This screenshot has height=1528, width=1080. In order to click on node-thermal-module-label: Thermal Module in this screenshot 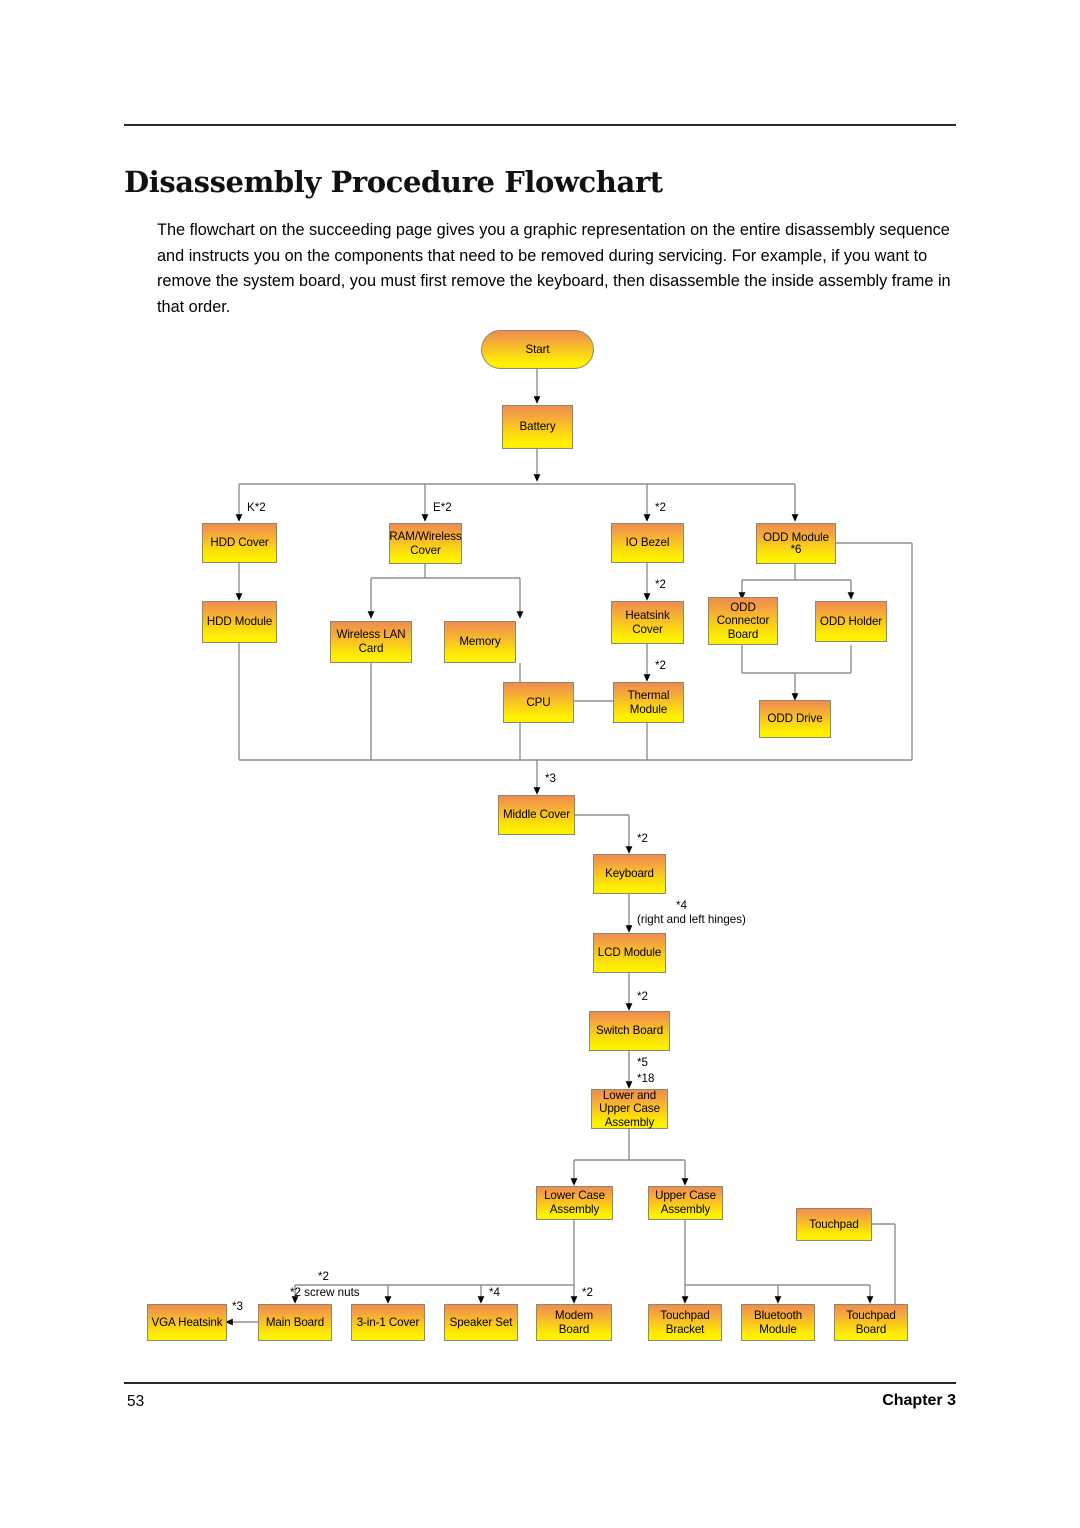, I will do `click(648, 702)`.